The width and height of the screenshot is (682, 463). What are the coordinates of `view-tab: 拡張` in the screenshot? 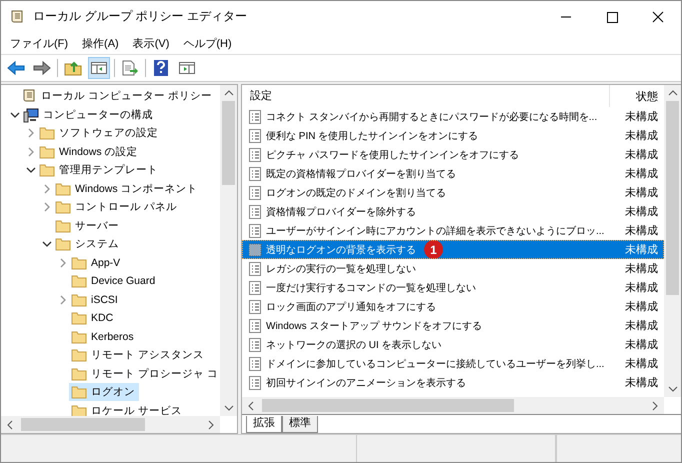 It's located at (264, 424).